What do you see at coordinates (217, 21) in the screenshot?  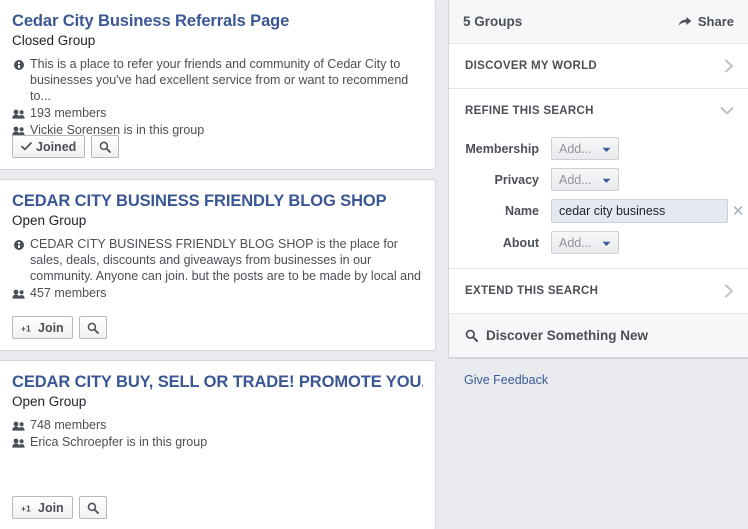 I see `group-title: Cedar City Business Referrals Page` at bounding box center [217, 21].